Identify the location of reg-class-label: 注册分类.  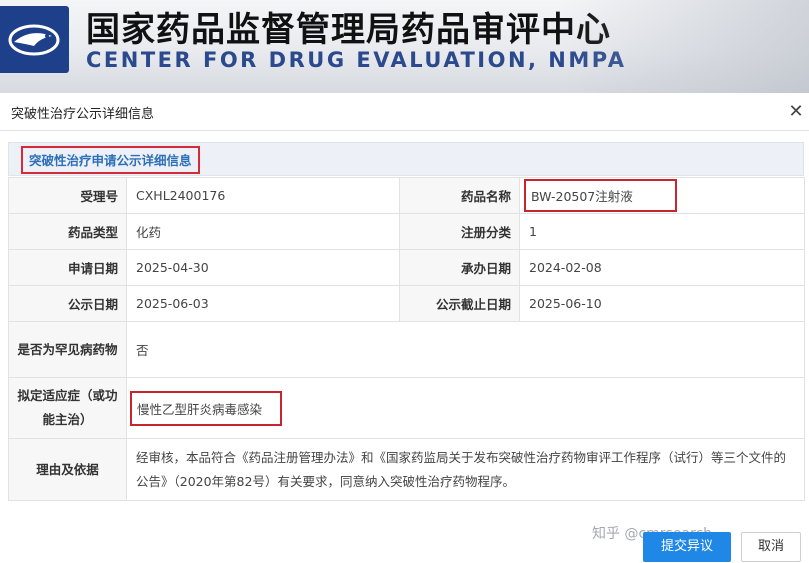
(459, 231).